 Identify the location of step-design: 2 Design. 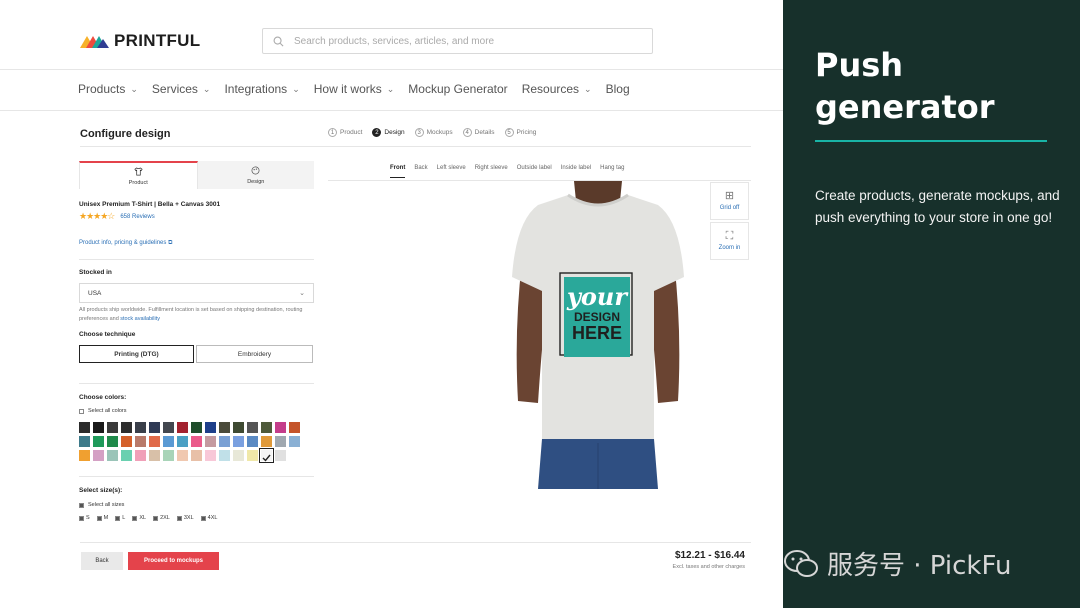
(388, 132).